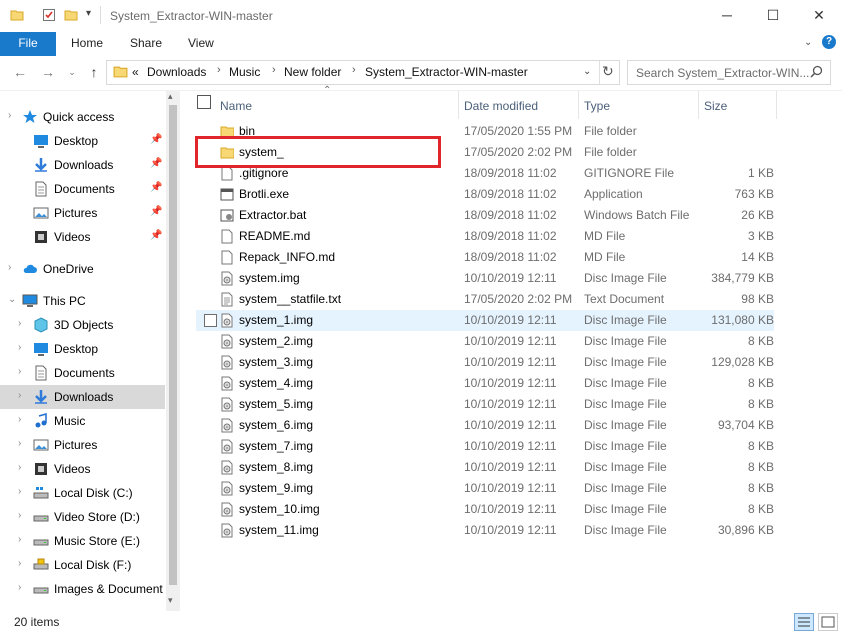  Describe the element at coordinates (715, 106) in the screenshot. I see `column-size: Size` at that location.